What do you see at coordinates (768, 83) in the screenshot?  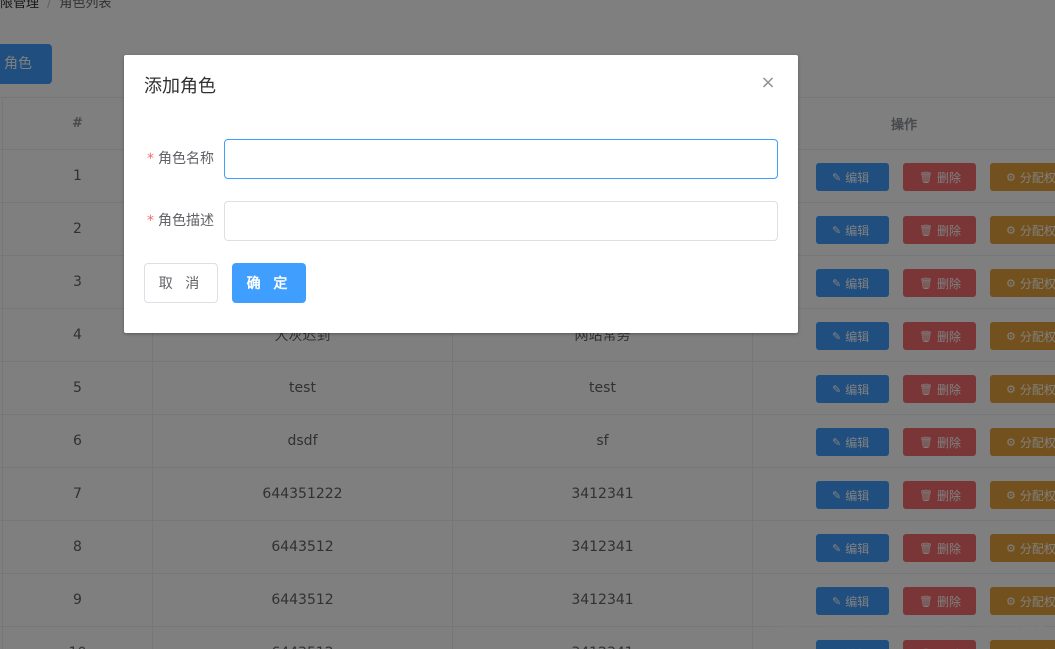 I see `close-icon: ×` at bounding box center [768, 83].